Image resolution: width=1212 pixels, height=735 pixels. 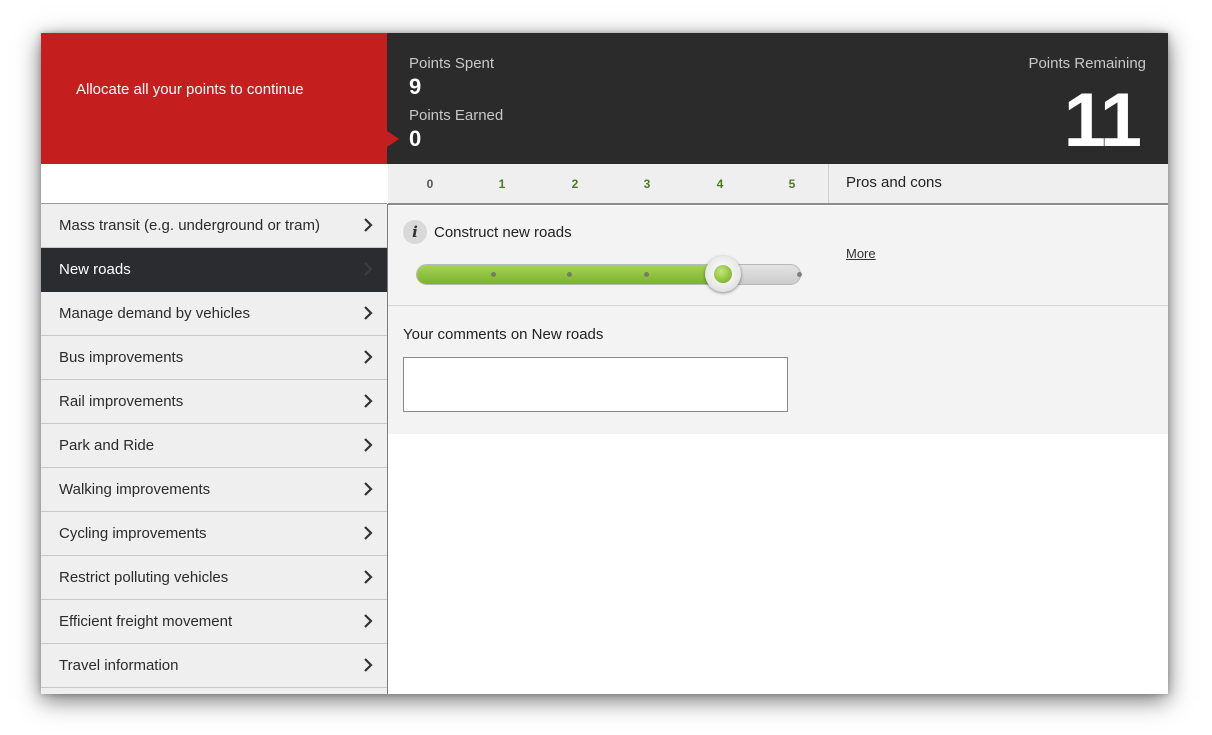 I want to click on scale-value-3: 3, so click(x=647, y=184).